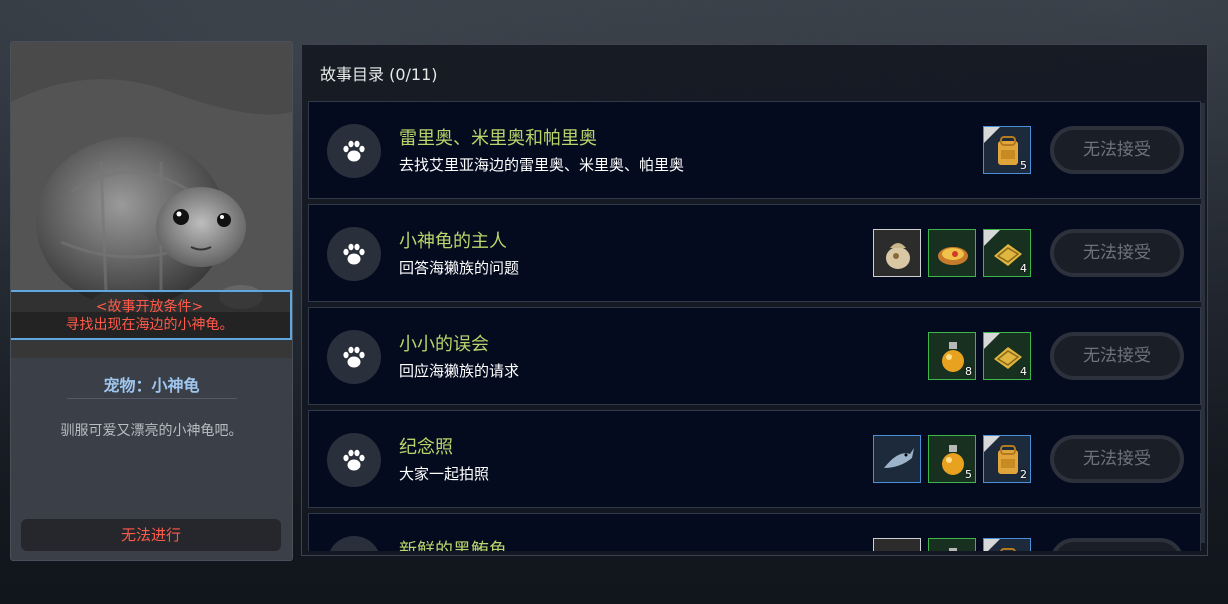 The width and height of the screenshot is (1228, 604). Describe the element at coordinates (151, 385) in the screenshot. I see `pet-name: 宠物：小神龟` at that location.